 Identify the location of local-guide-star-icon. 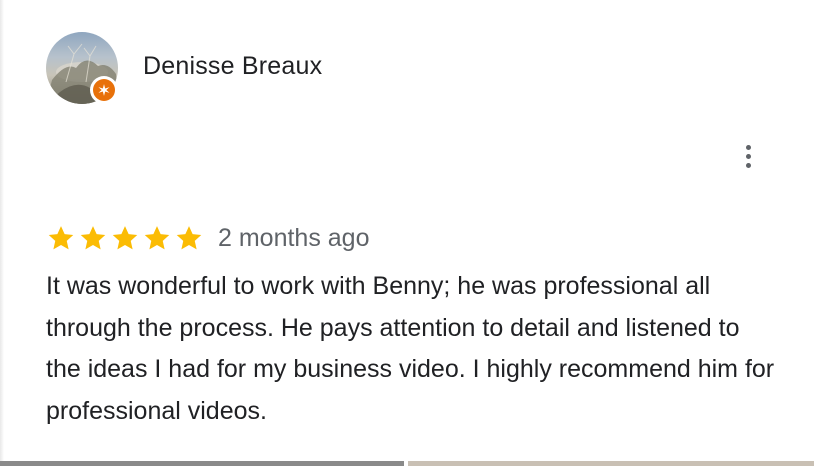
(104, 90).